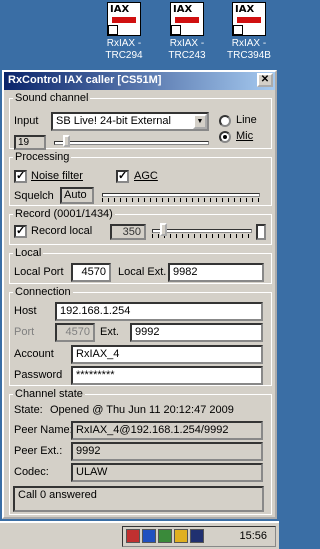 The image size is (320, 549). What do you see at coordinates (261, 232) in the screenshot?
I see `record-indicator` at bounding box center [261, 232].